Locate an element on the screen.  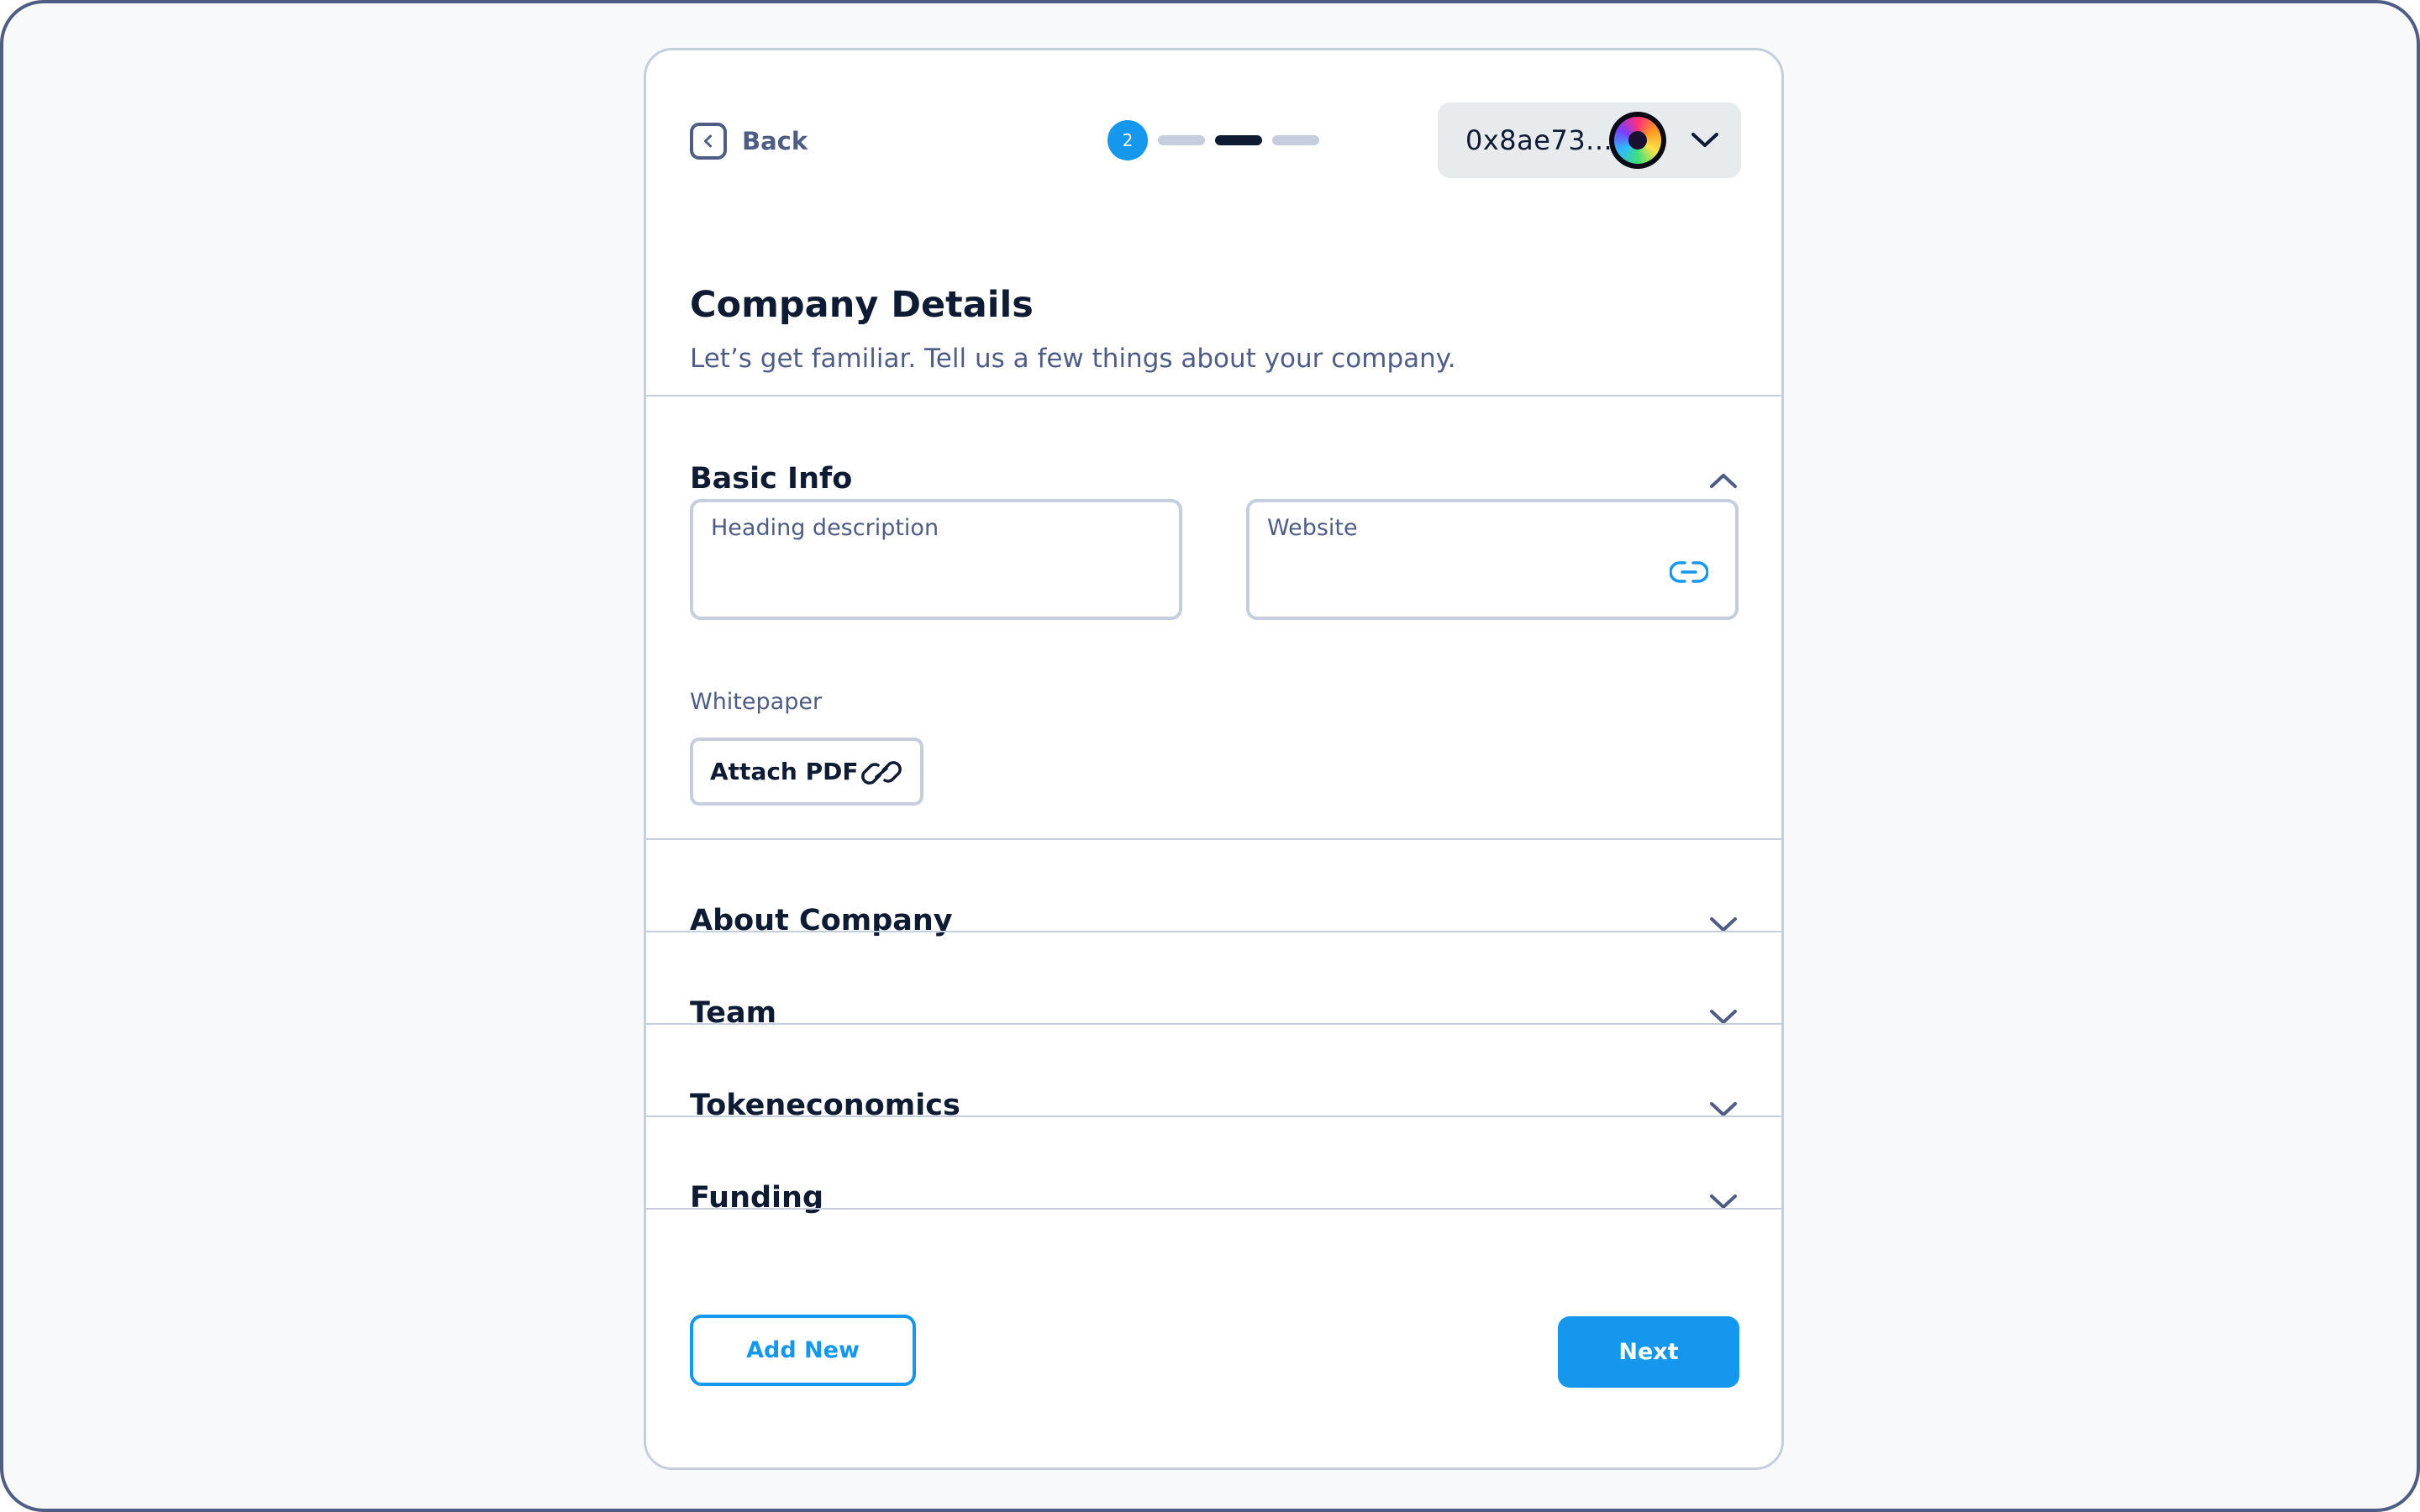
step-bar-active is located at coordinates (1238, 140).